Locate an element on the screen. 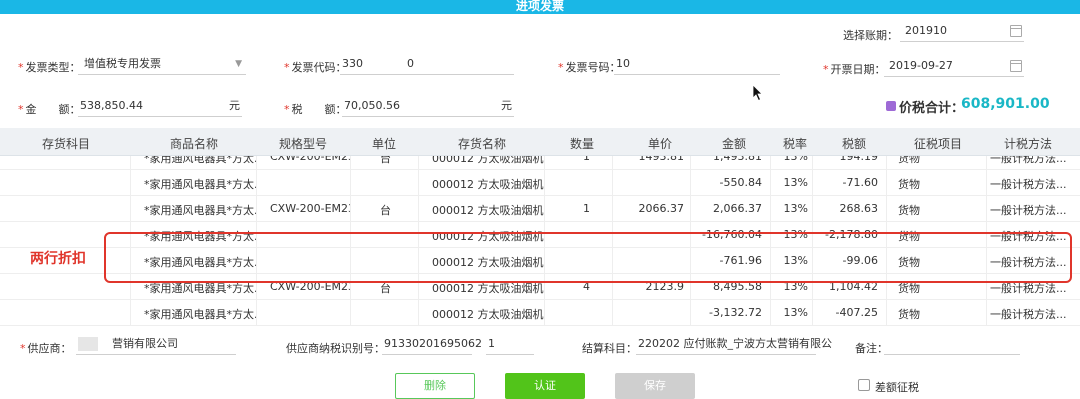  remark-field is located at coordinates (952, 345).